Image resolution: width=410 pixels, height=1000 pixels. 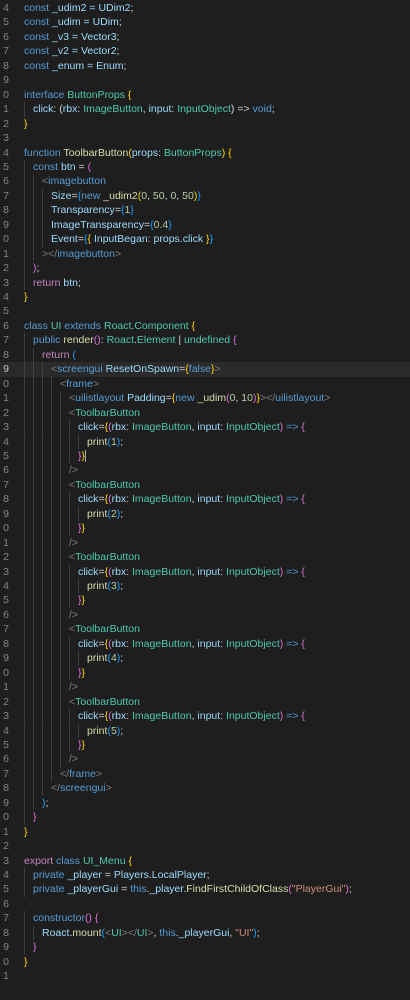 I want to click on code-line: 2);, so click(x=205, y=268).